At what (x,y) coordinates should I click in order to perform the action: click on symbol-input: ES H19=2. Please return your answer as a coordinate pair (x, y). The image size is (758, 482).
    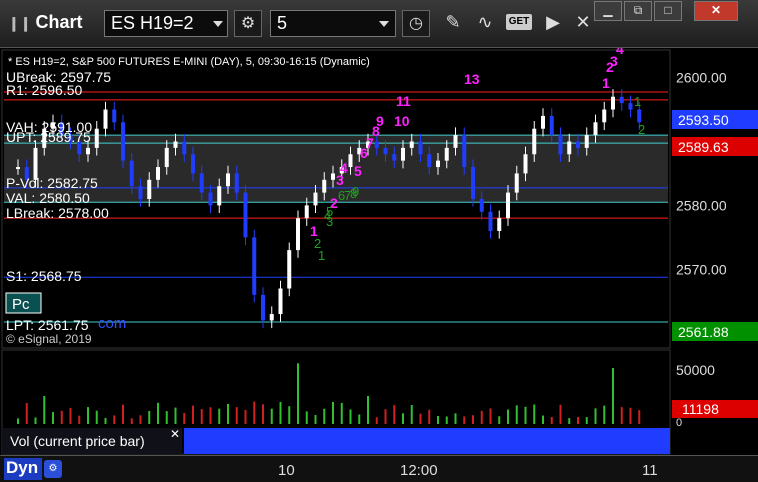
    Looking at the image, I should click on (166, 23).